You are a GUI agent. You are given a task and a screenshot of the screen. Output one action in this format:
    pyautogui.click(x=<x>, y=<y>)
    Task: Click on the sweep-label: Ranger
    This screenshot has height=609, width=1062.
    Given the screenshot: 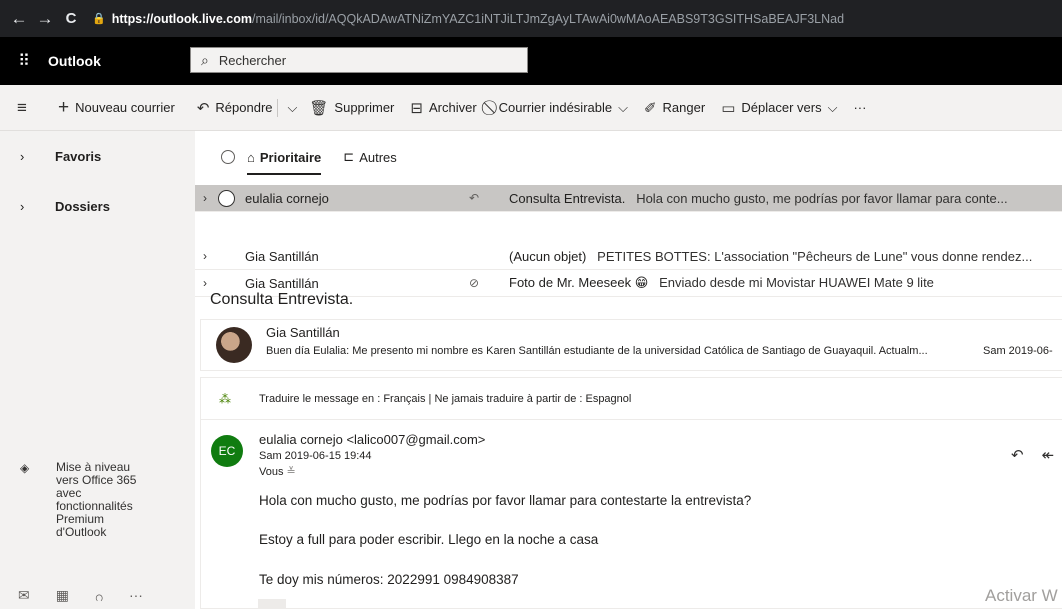 What is the action you would take?
    pyautogui.click(x=684, y=107)
    